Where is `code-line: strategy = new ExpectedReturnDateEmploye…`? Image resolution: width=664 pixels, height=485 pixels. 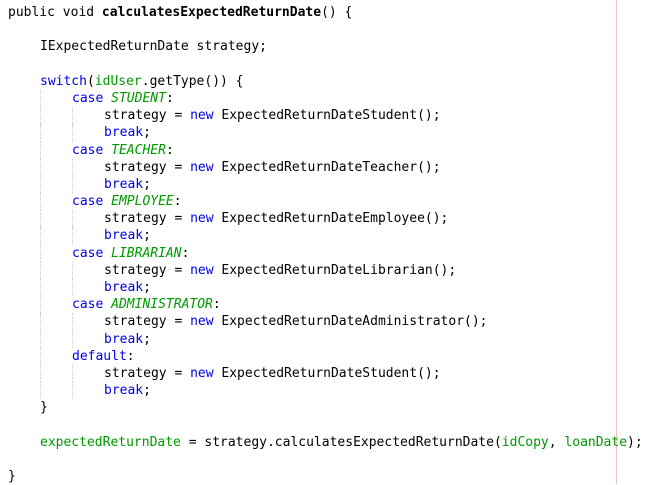
code-line: strategy = new ExpectedReturnDateEmploye… is located at coordinates (325, 219).